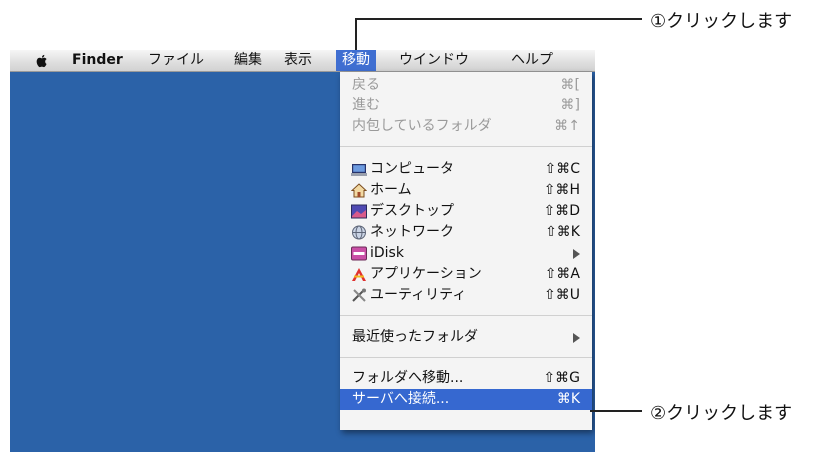 Image resolution: width=827 pixels, height=452 pixels. Describe the element at coordinates (466, 337) in the screenshot. I see `menu-item-recent-folders: 最近使ったフォルダ` at that location.